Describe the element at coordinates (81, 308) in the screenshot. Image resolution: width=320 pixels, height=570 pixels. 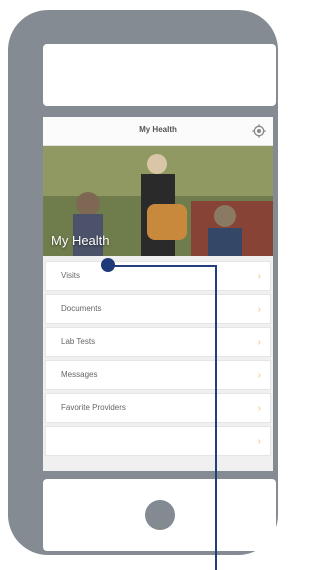
I see `menu-item-label: Documents` at that location.